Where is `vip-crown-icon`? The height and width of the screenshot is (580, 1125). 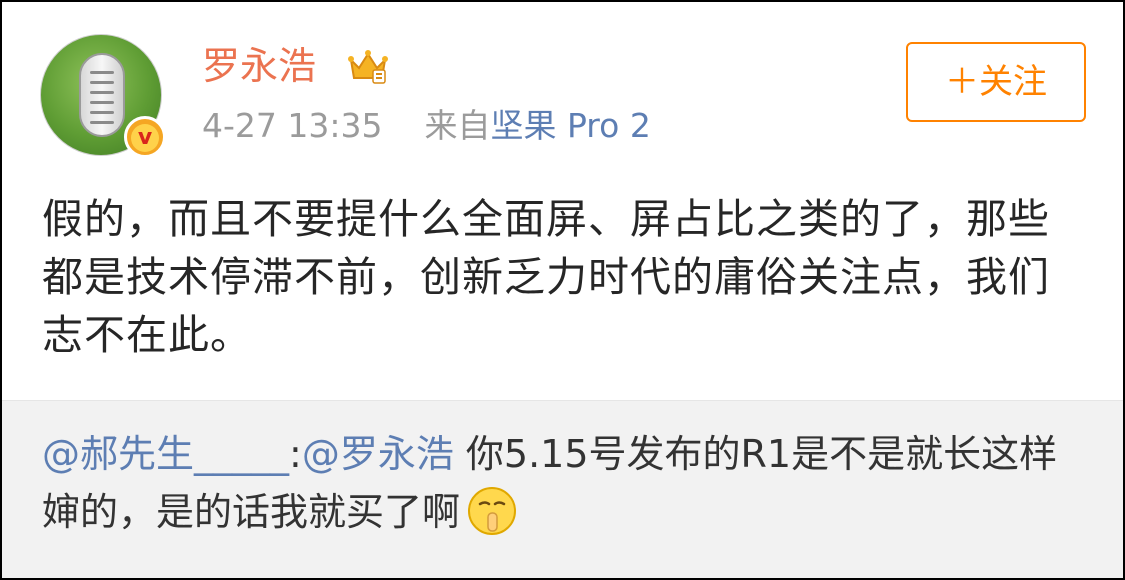 vip-crown-icon is located at coordinates (368, 67).